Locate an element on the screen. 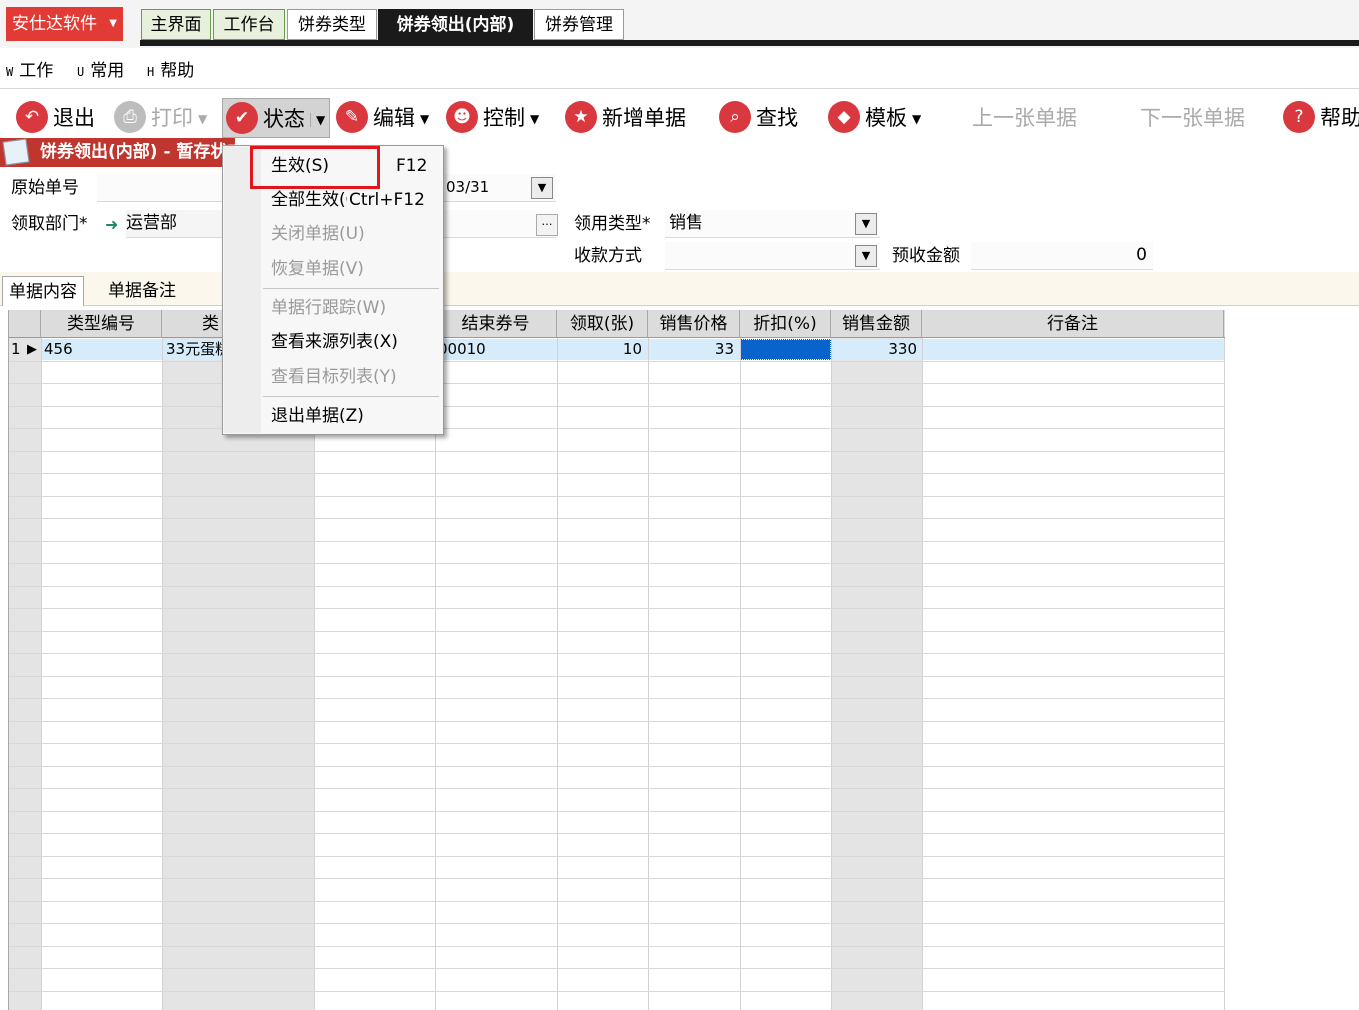 The image size is (1359, 1010). cell-qty: 10 is located at coordinates (599, 349).